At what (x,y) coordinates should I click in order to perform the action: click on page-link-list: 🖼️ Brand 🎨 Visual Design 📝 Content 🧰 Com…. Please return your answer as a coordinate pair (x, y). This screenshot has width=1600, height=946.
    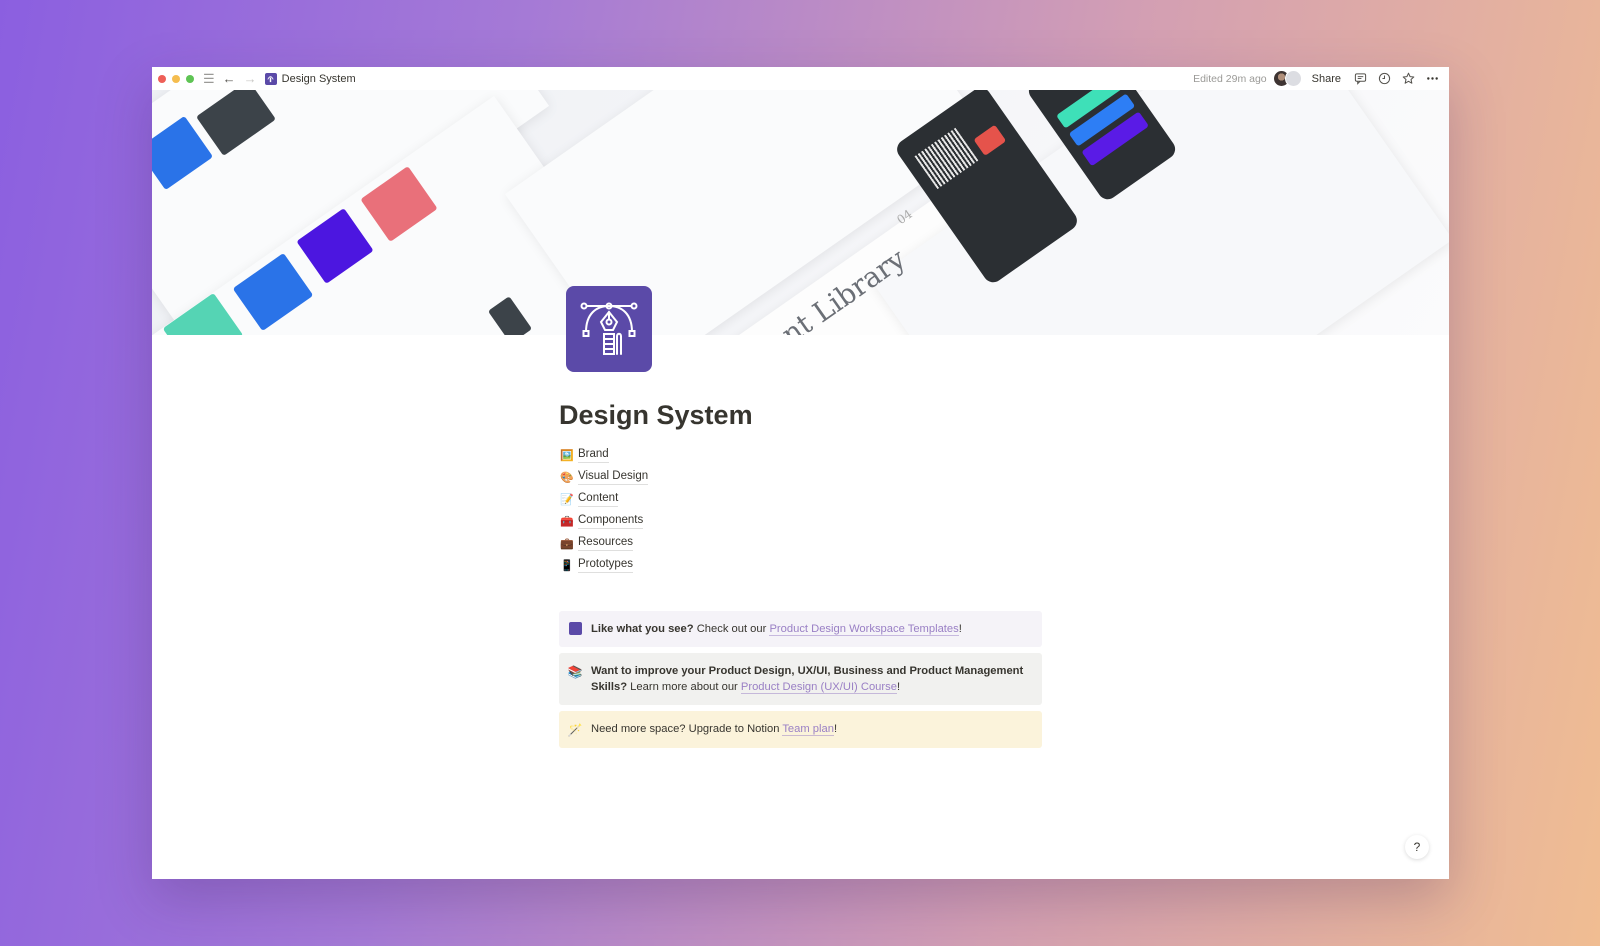
    Looking at the image, I should click on (800, 510).